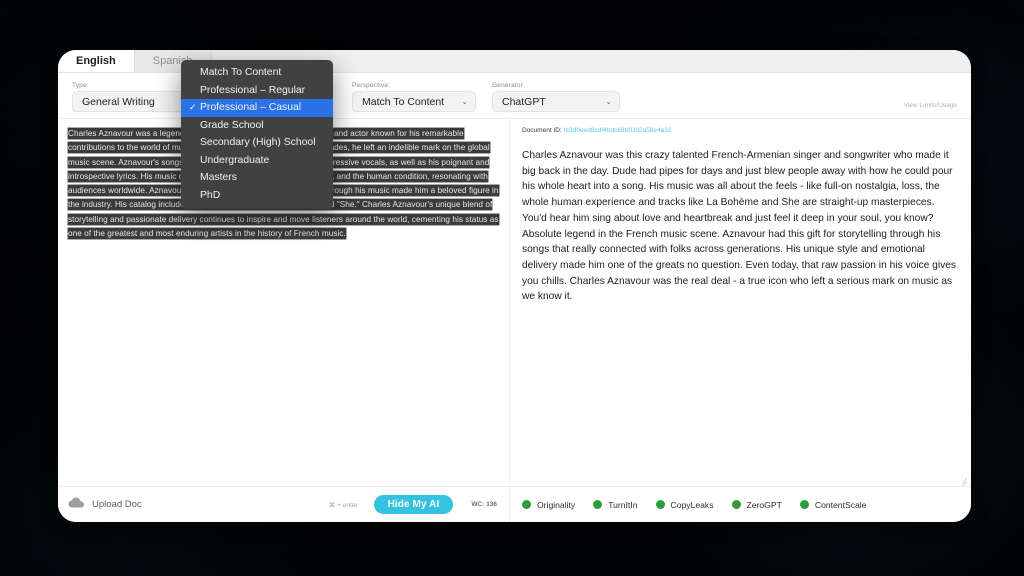 The height and width of the screenshot is (576, 1024). Describe the element at coordinates (257, 178) in the screenshot. I see `dropdown-item-masters: ✓ Masters` at that location.